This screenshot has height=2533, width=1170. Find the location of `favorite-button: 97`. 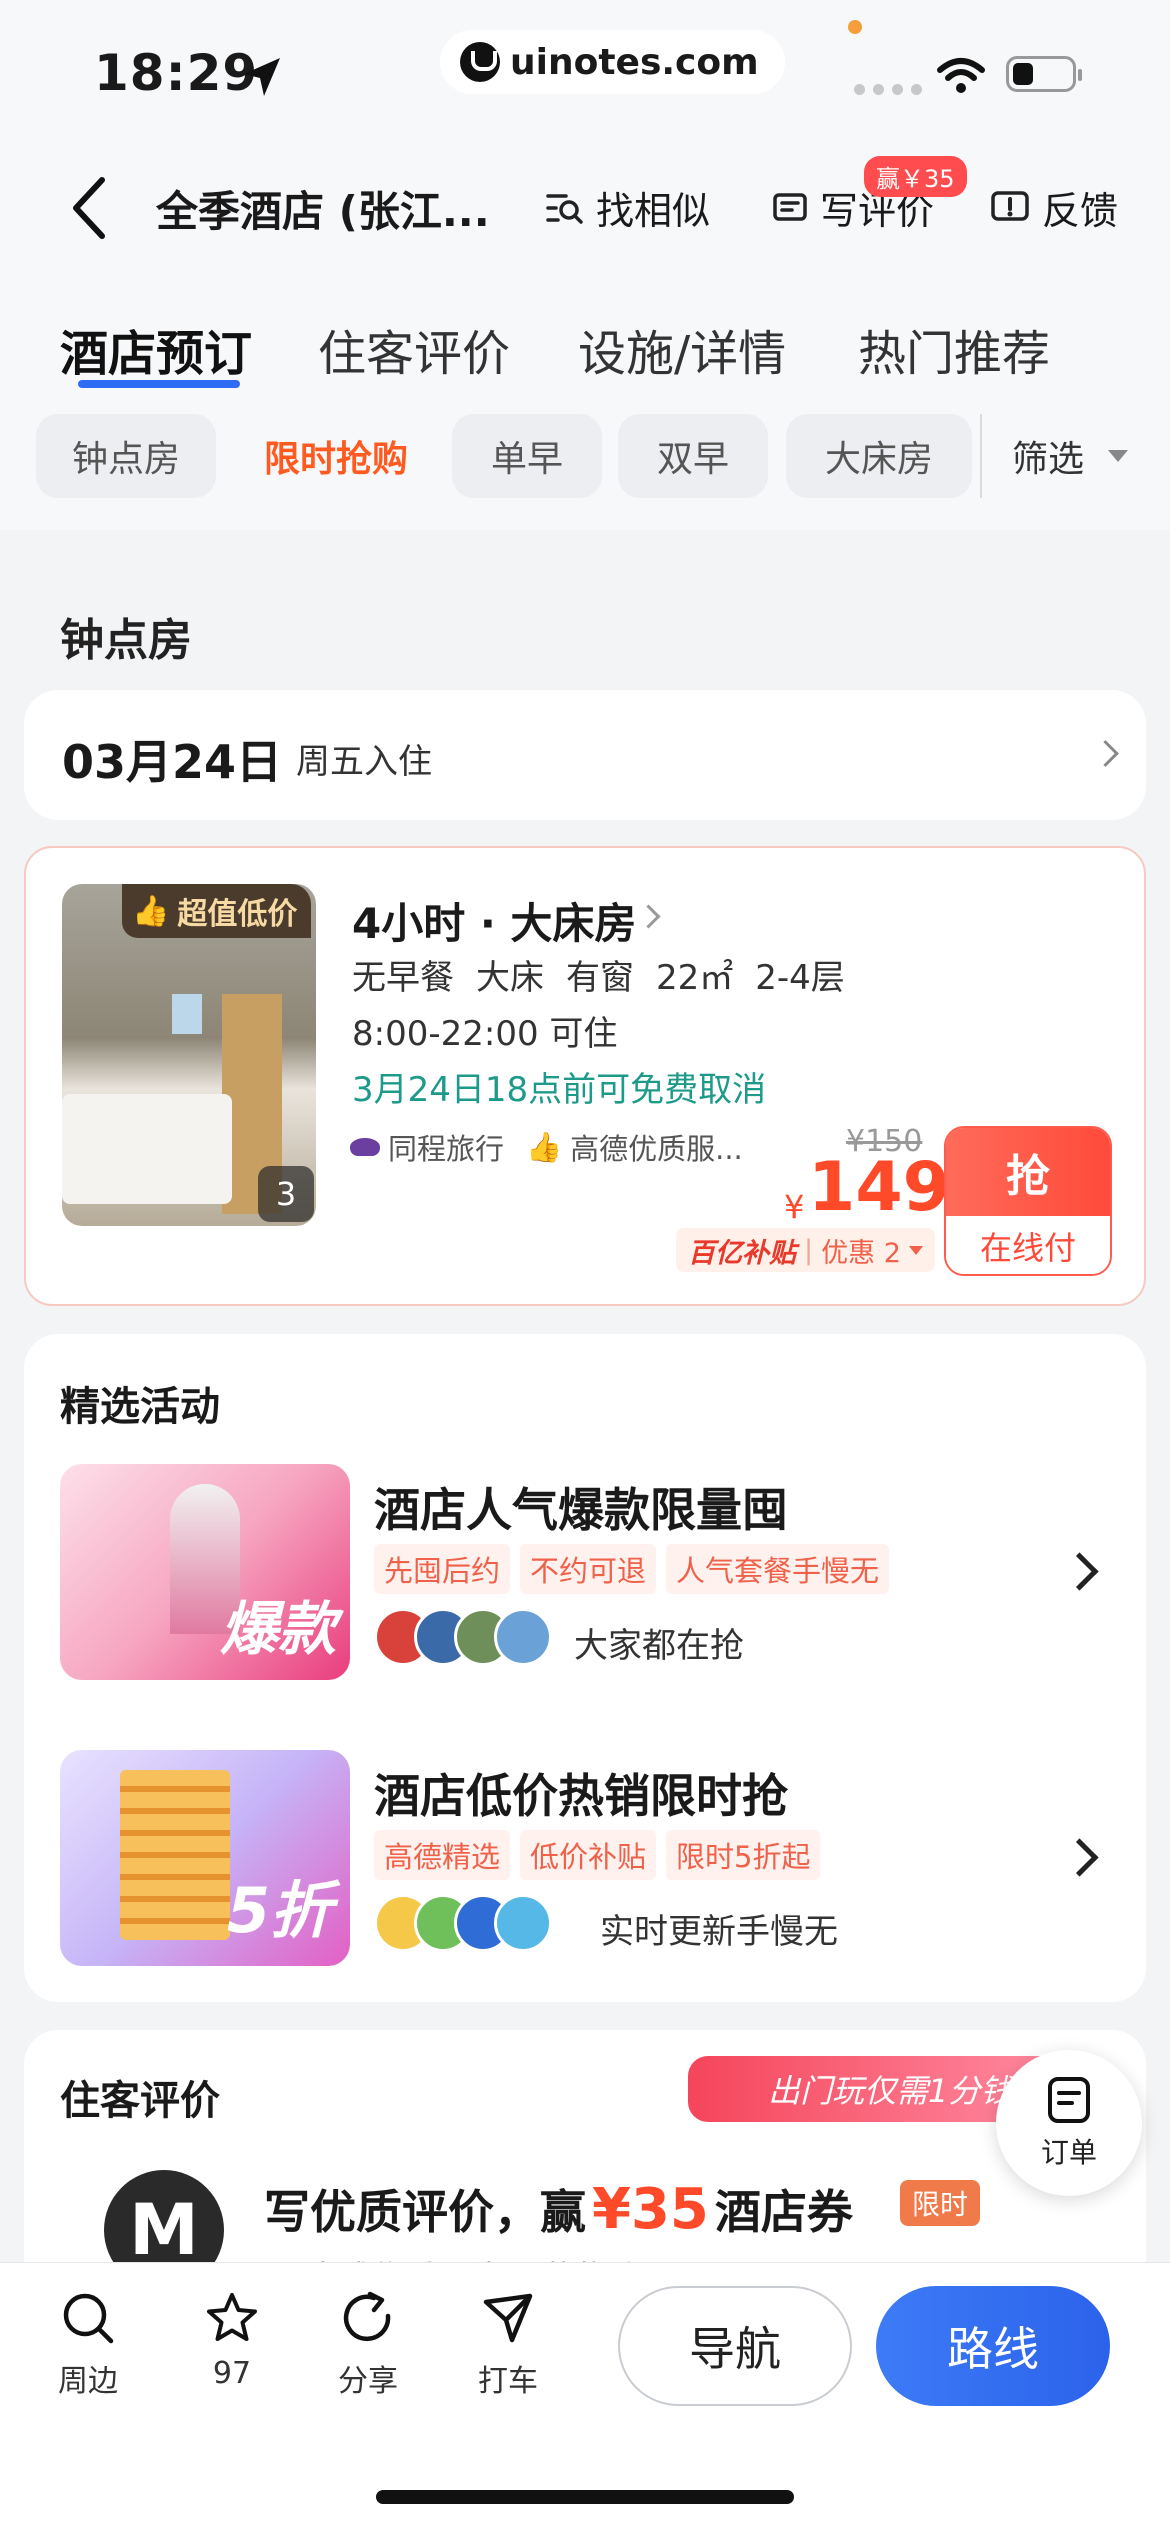

favorite-button: 97 is located at coordinates (232, 2340).